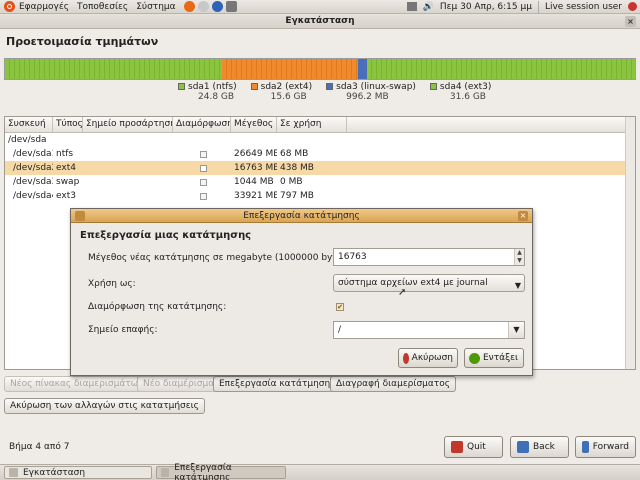  I want to click on cancel-button: Ακύρωση, so click(428, 358).